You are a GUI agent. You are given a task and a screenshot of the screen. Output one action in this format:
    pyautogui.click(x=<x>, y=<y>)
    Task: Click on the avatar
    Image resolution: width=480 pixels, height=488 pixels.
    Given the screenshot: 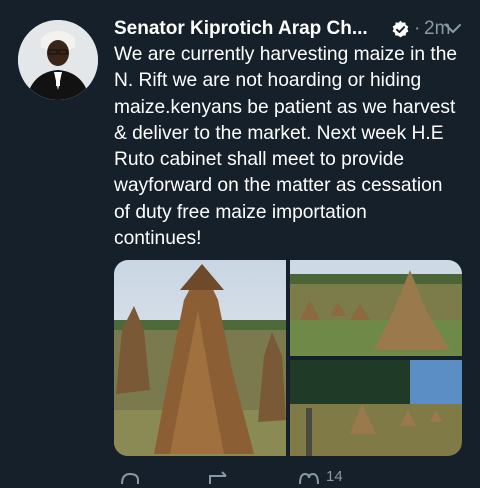 What is the action you would take?
    pyautogui.click(x=58, y=60)
    